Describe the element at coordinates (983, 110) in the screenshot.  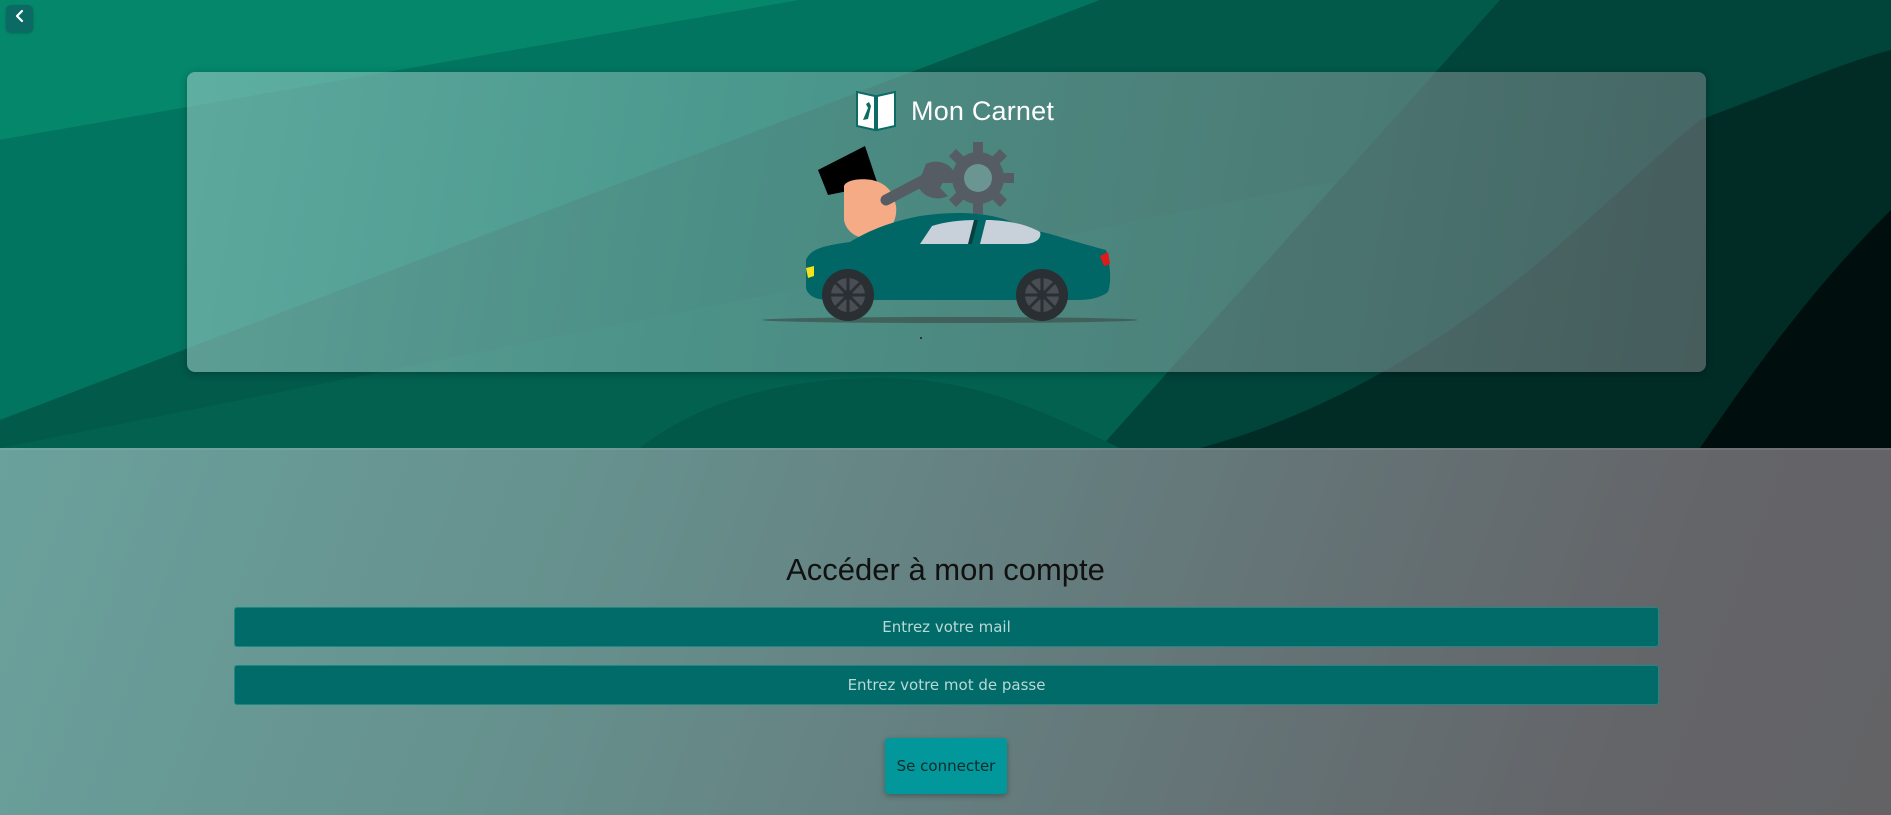
I see `brand-name: Mon Carnet` at that location.